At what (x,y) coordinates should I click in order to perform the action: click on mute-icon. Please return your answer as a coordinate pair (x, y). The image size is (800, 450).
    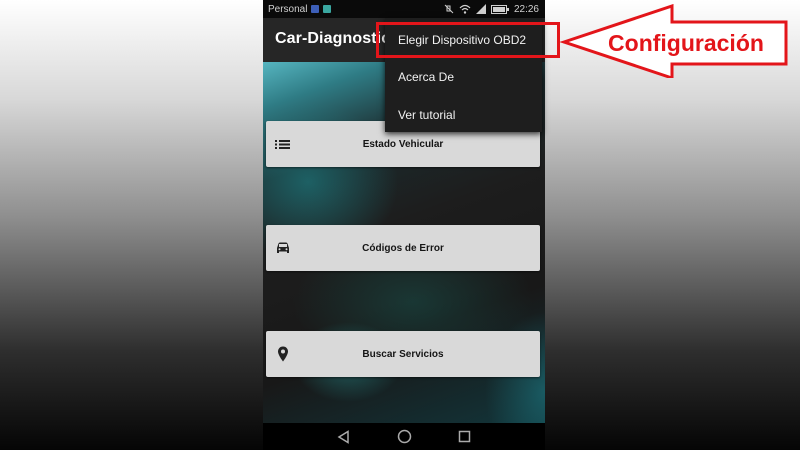
    Looking at the image, I should click on (449, 9).